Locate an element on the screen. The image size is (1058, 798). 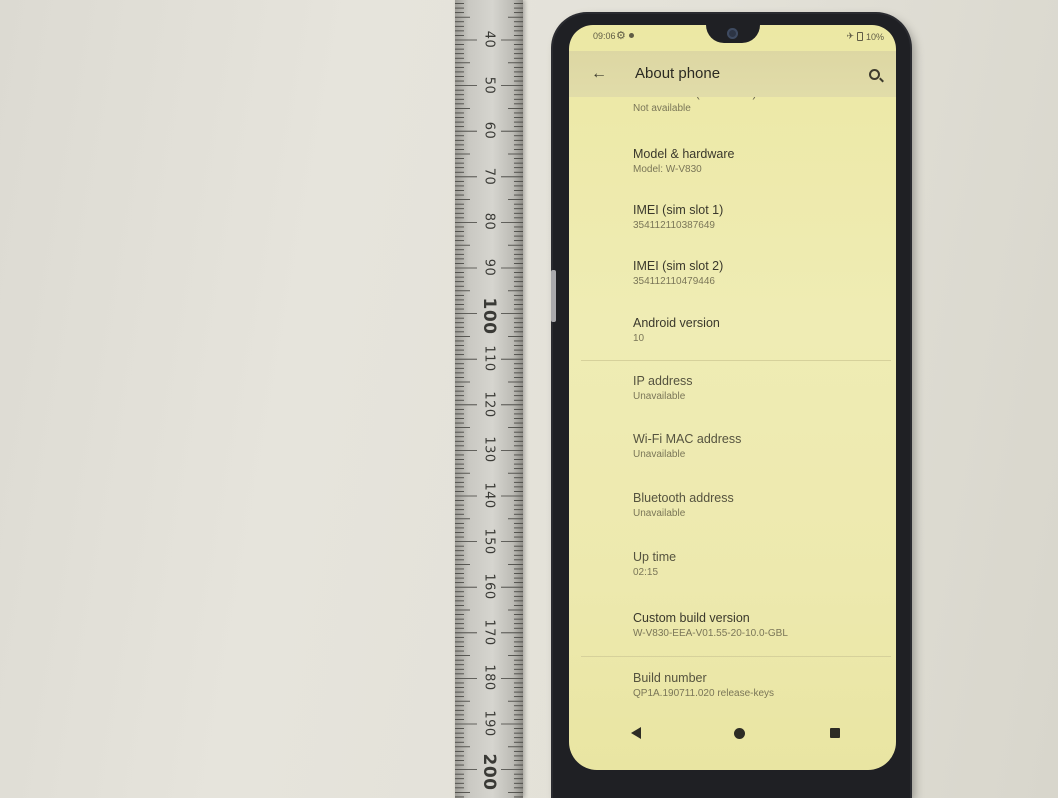
setting-up-time: Up time 02:15 is located at coordinates (758, 564).